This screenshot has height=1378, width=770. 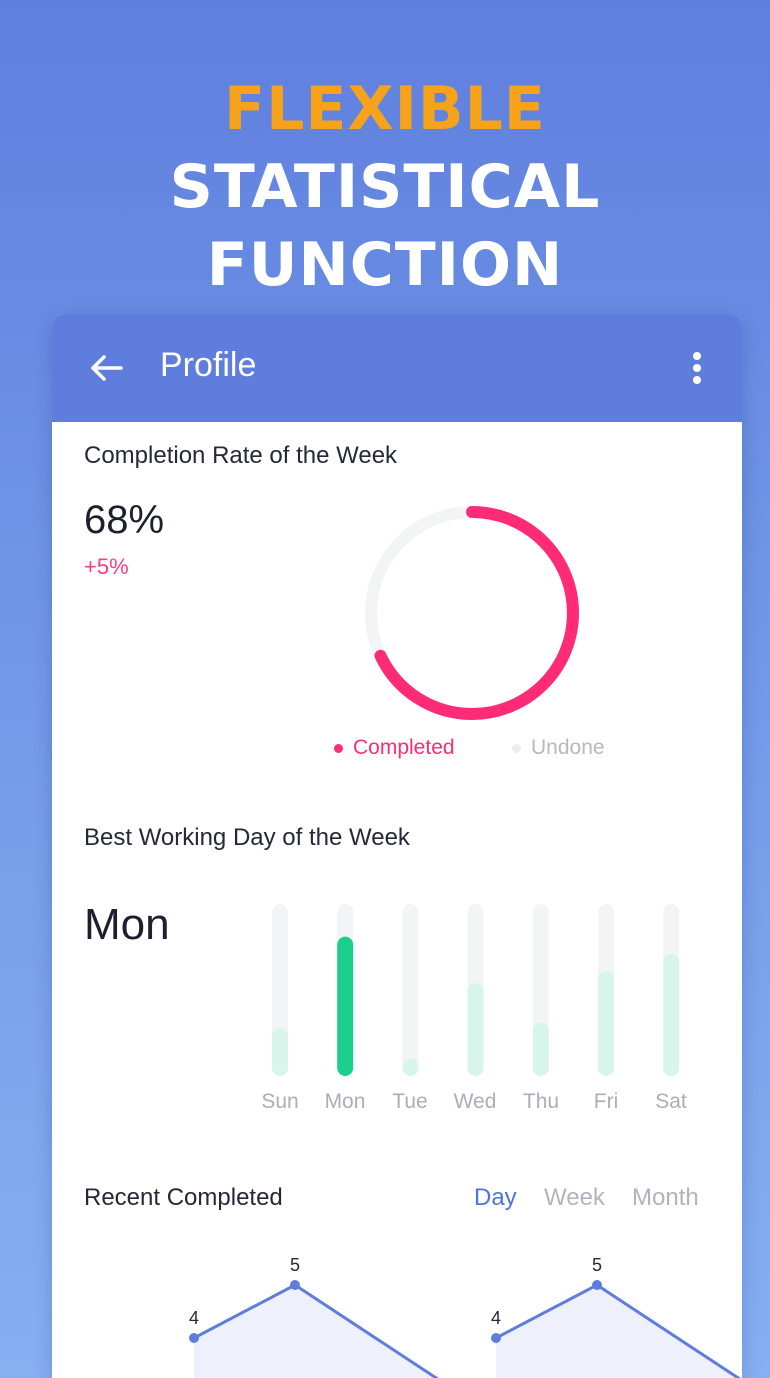 What do you see at coordinates (247, 837) in the screenshot?
I see `best-day-section-title: Best Working Day of the Week` at bounding box center [247, 837].